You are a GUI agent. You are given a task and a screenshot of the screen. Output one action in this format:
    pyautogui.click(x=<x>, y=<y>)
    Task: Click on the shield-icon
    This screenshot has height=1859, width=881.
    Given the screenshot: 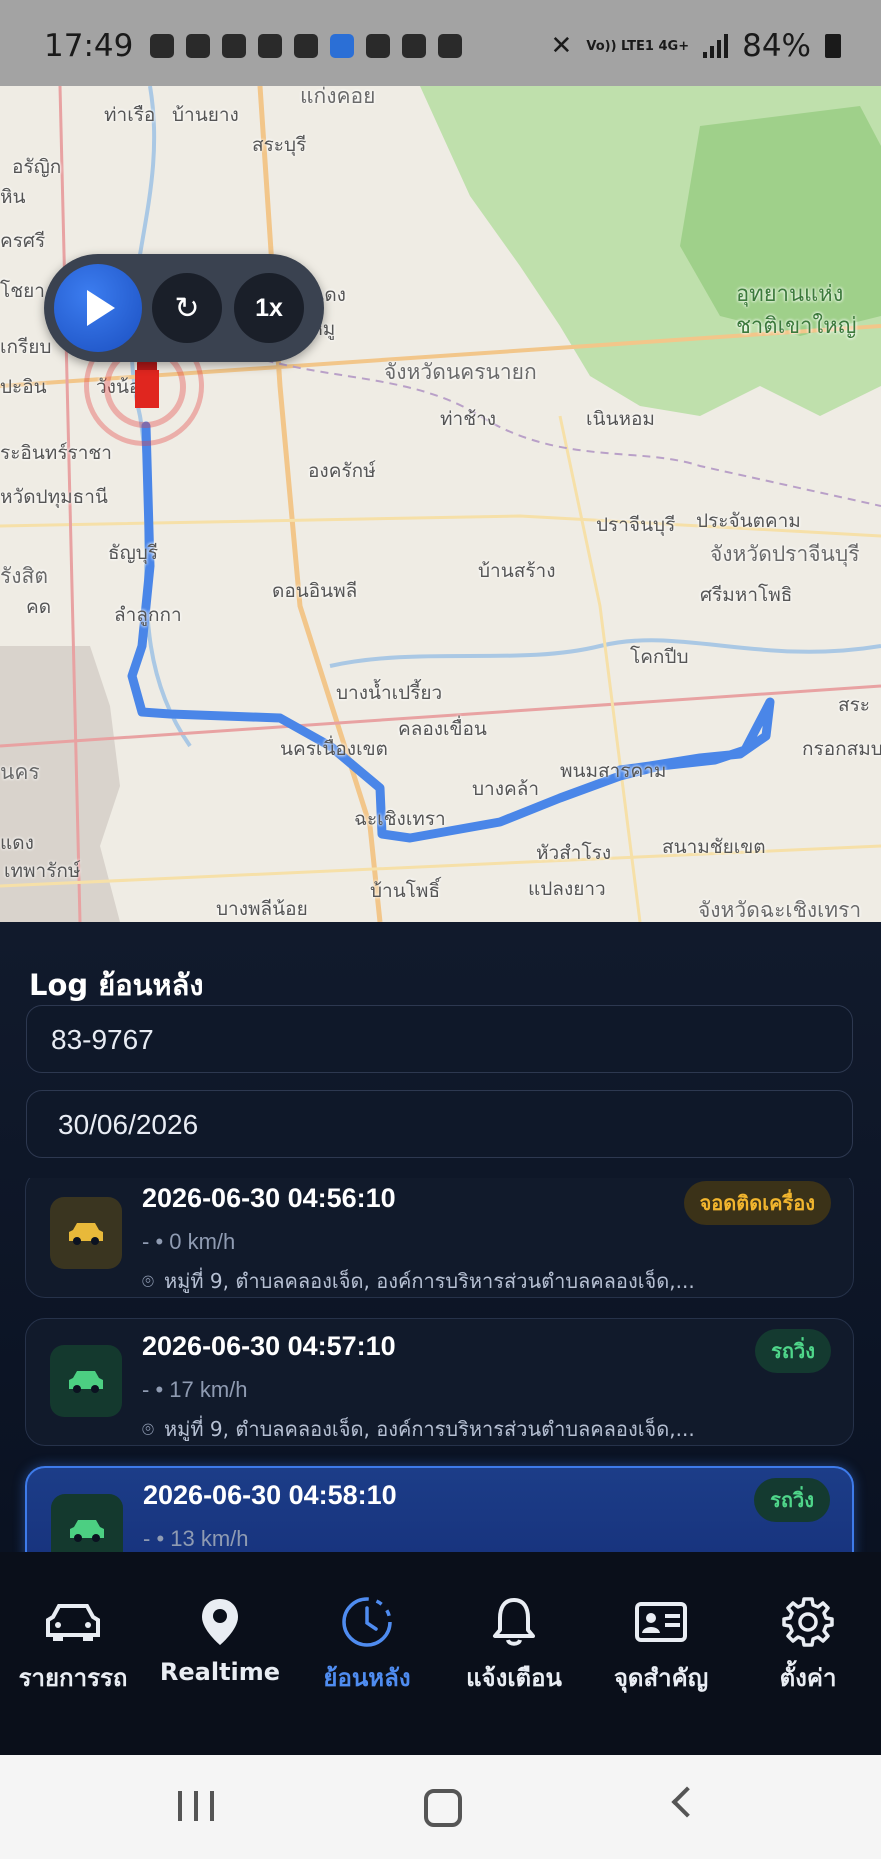 What is the action you would take?
    pyautogui.click(x=306, y=46)
    